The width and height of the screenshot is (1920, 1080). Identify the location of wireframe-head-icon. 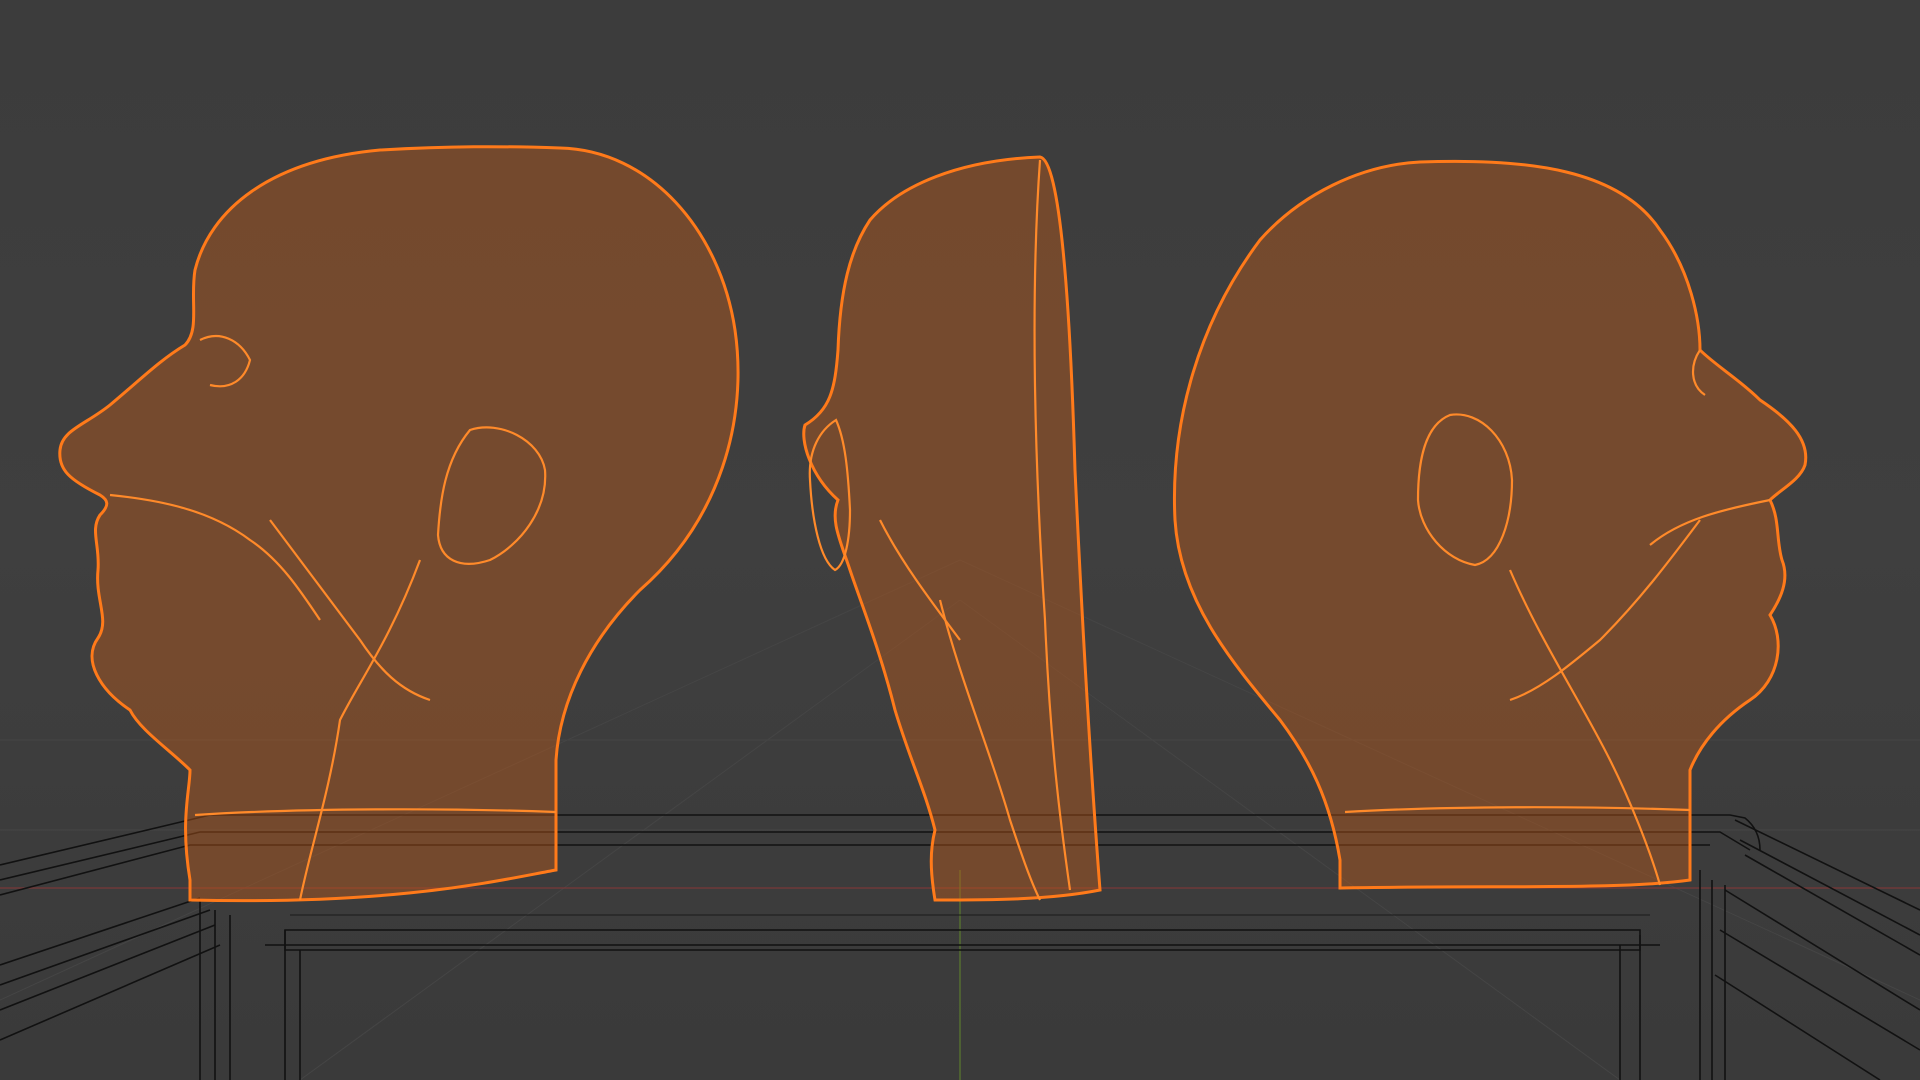
(952, 528).